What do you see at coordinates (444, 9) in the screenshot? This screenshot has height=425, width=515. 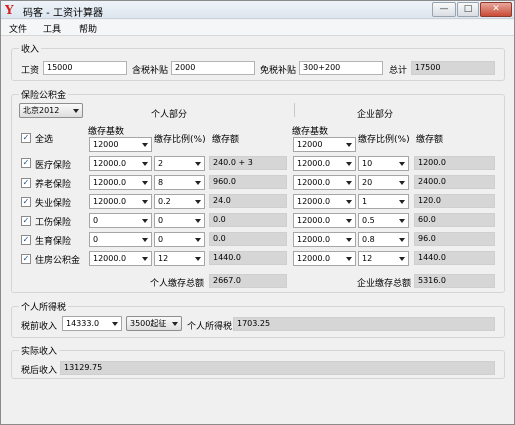 I see `minimize-button: —` at bounding box center [444, 9].